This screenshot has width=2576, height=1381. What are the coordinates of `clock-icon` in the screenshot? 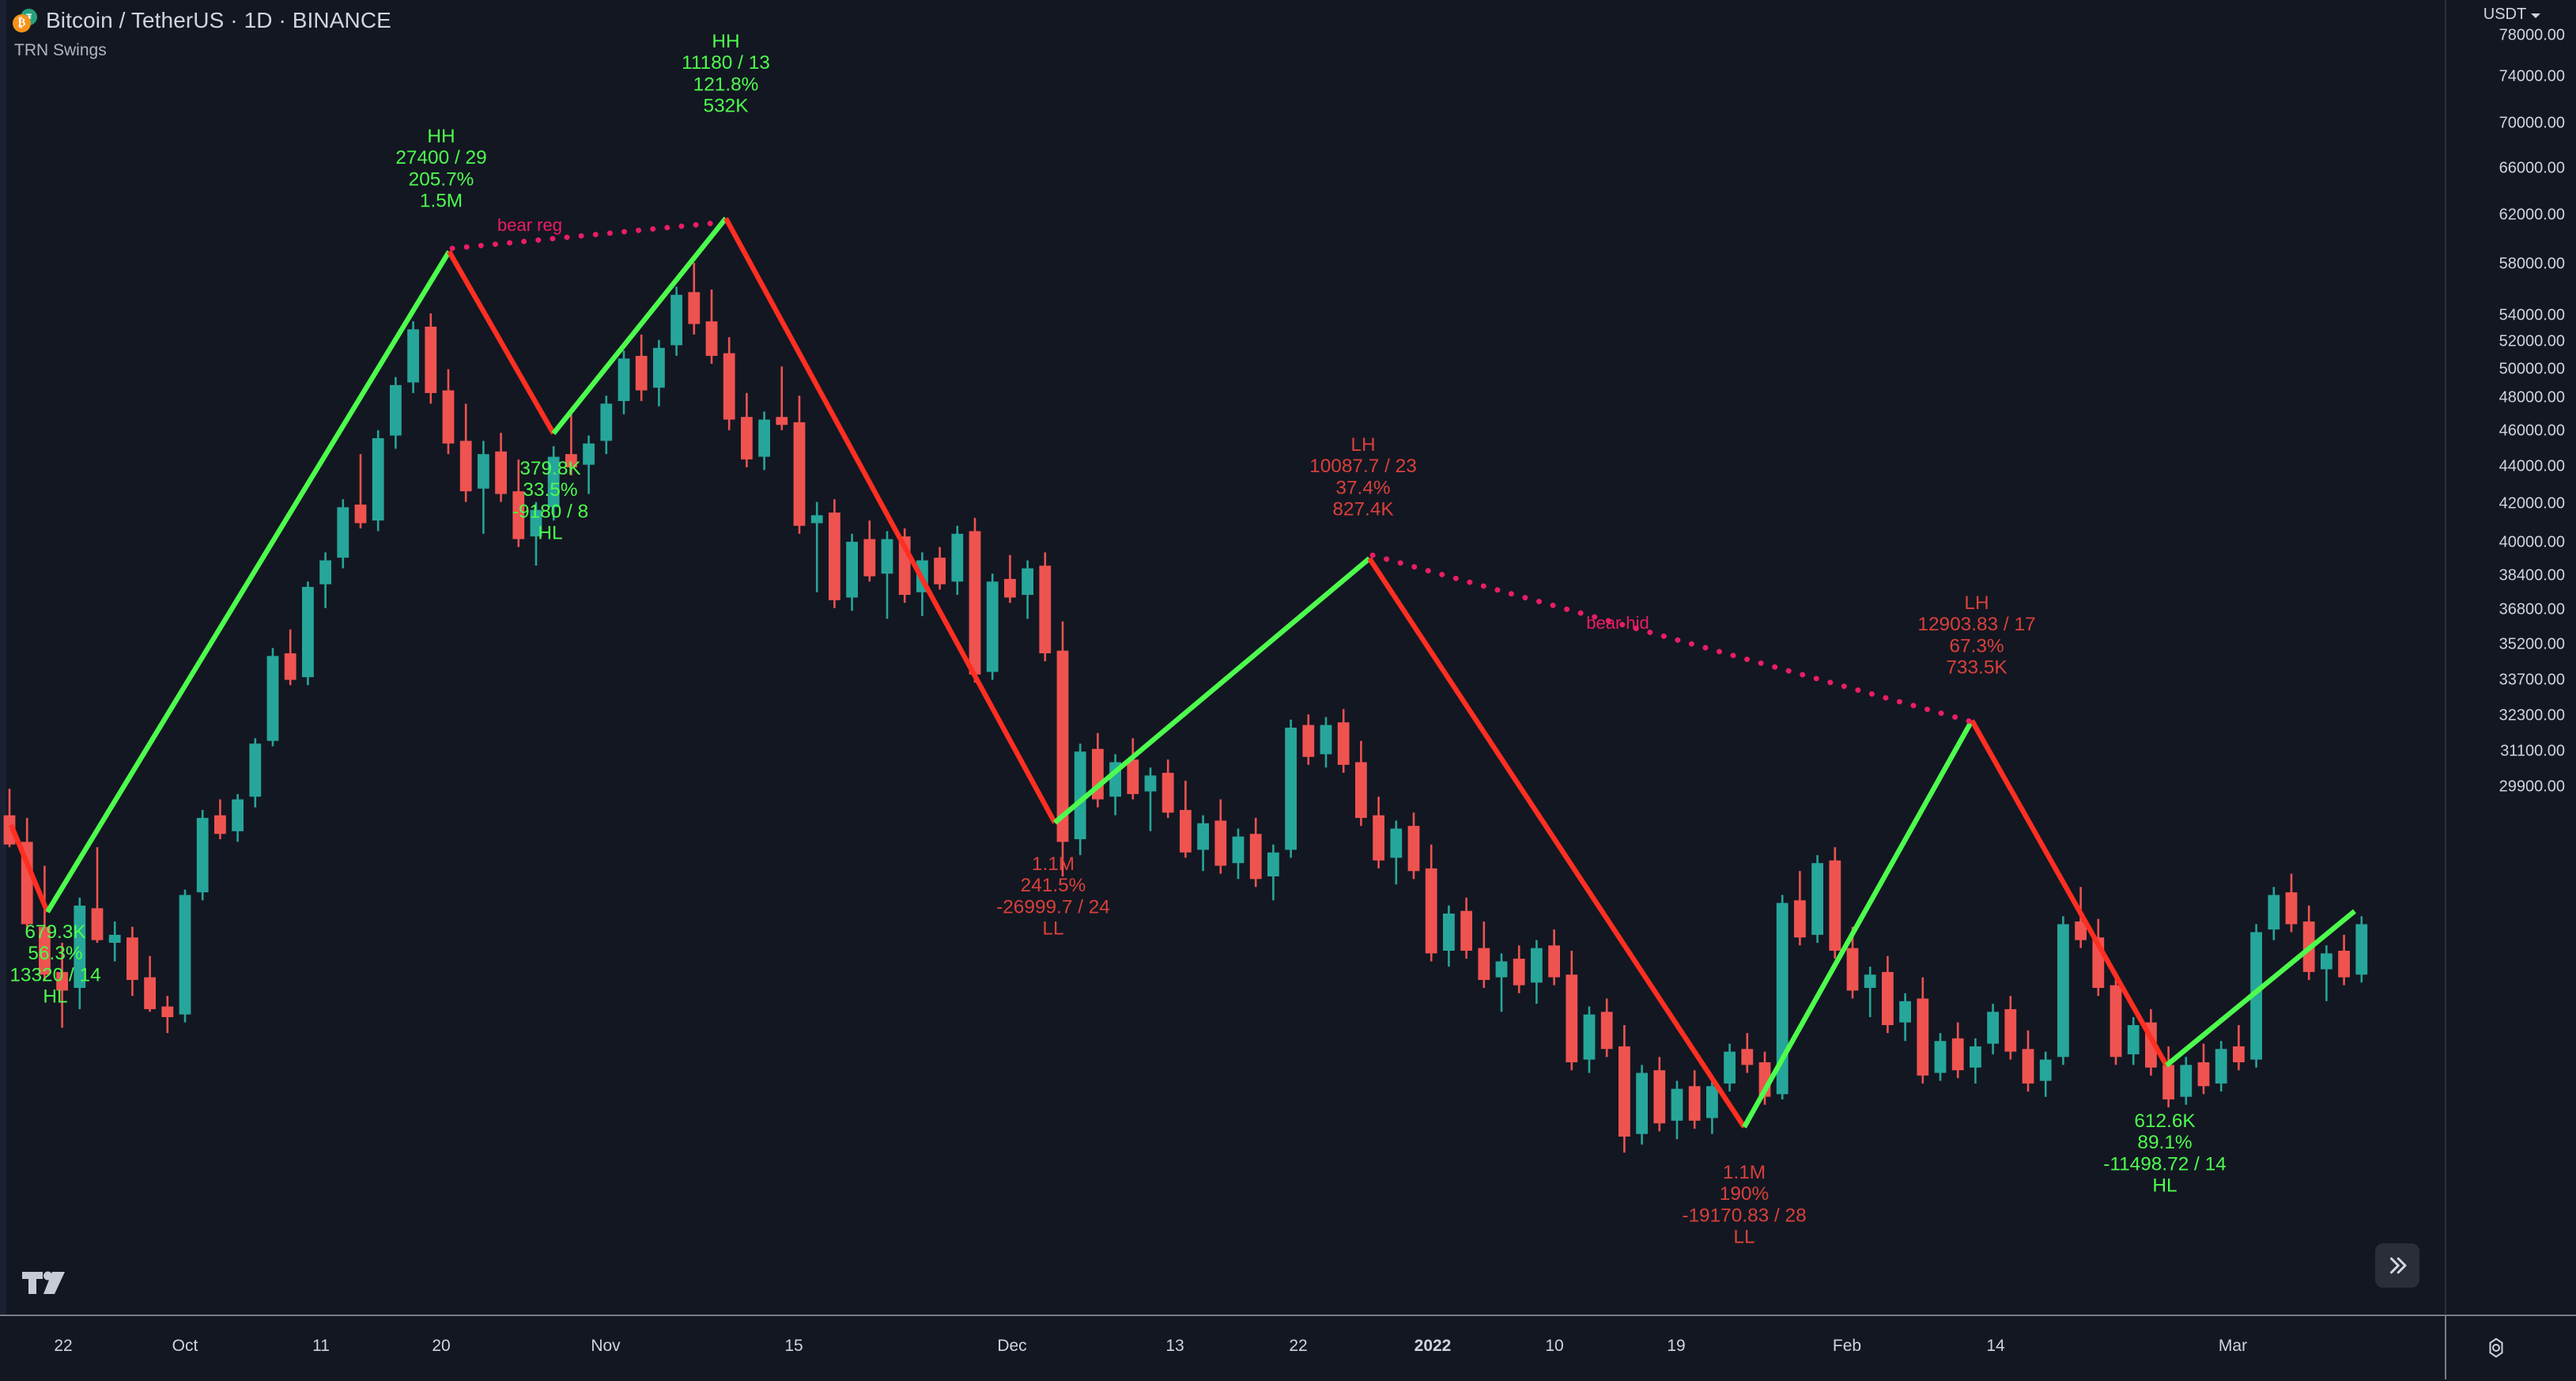 It's located at (2496, 1347).